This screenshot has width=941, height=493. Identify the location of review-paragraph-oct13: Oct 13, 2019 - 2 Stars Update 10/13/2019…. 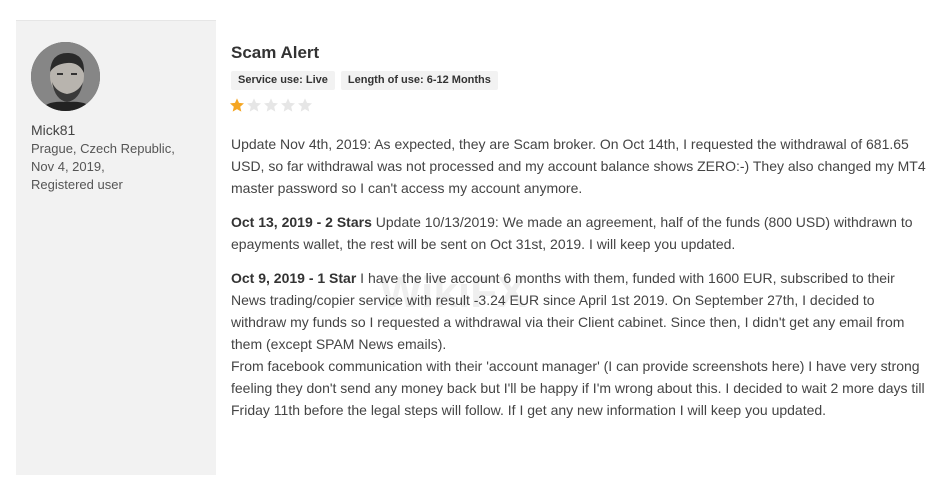
(581, 233).